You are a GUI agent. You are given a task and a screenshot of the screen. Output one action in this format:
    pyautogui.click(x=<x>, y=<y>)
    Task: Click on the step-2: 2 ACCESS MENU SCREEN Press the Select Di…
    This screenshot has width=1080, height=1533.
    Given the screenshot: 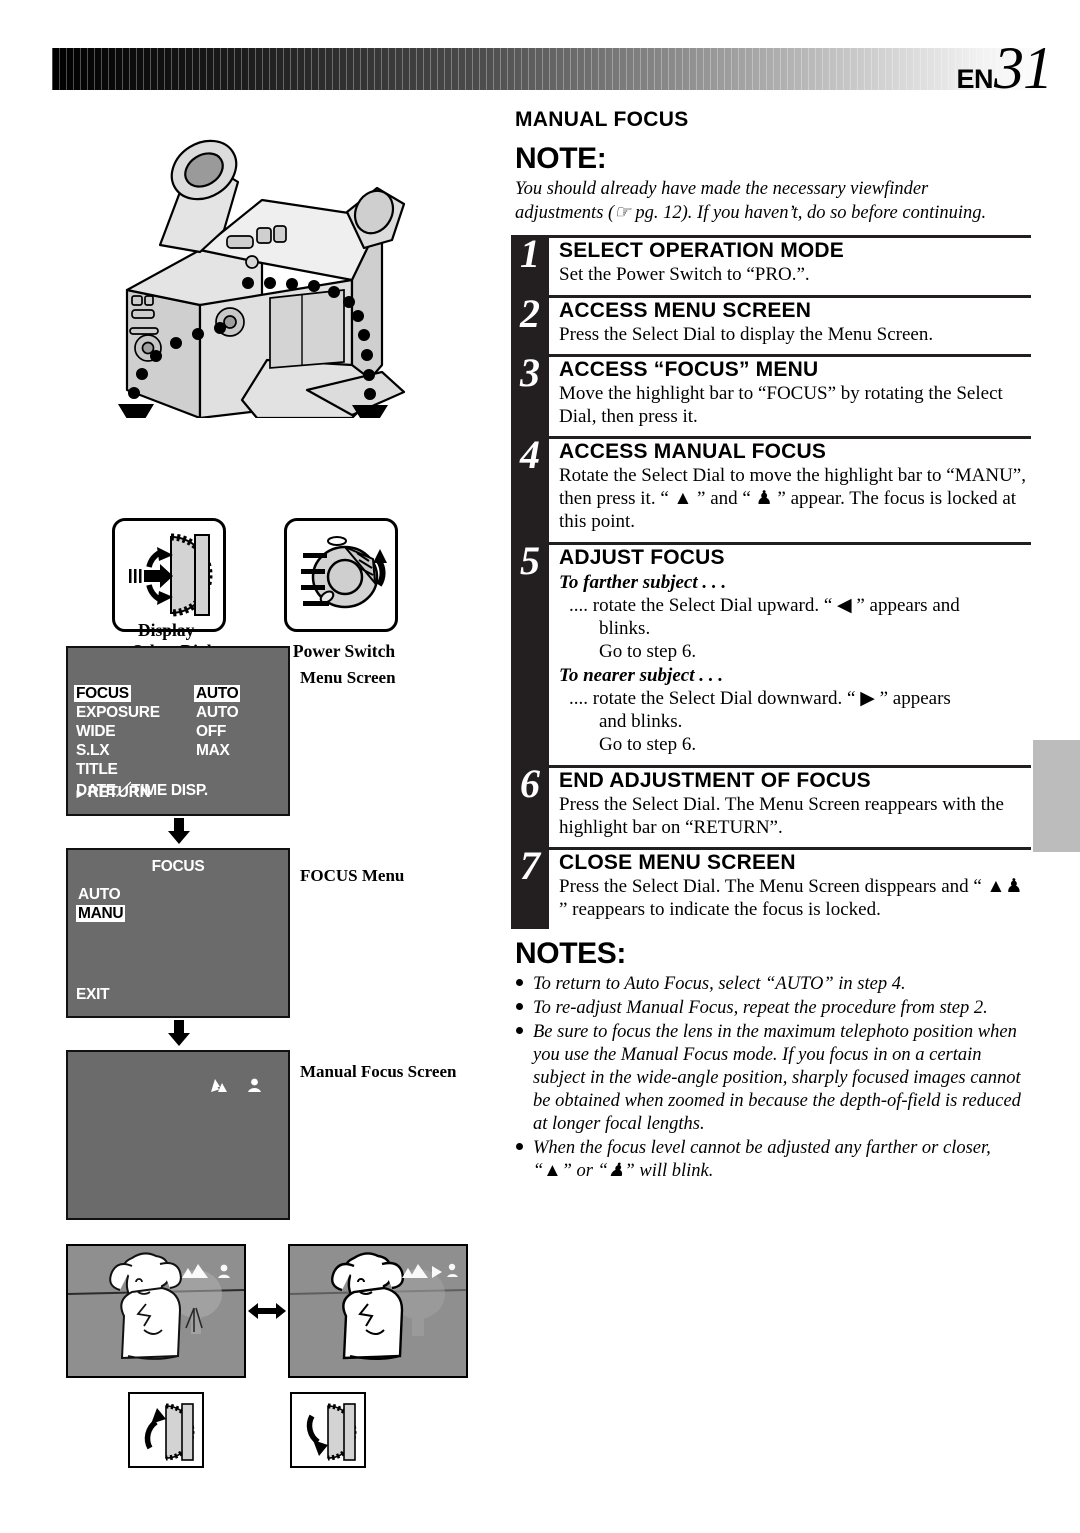 What is the action you would take?
    pyautogui.click(x=771, y=322)
    